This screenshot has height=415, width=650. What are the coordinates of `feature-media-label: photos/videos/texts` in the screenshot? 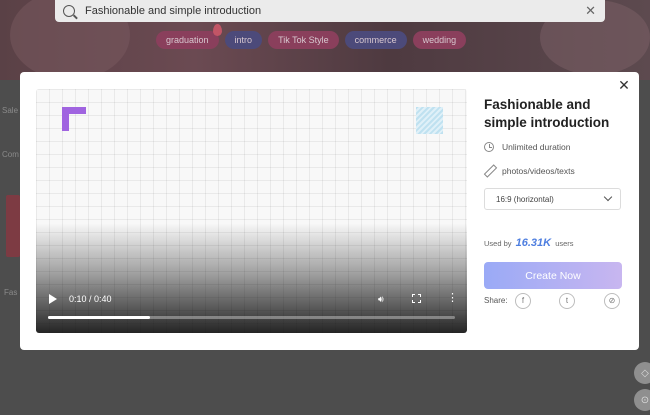 It's located at (538, 170).